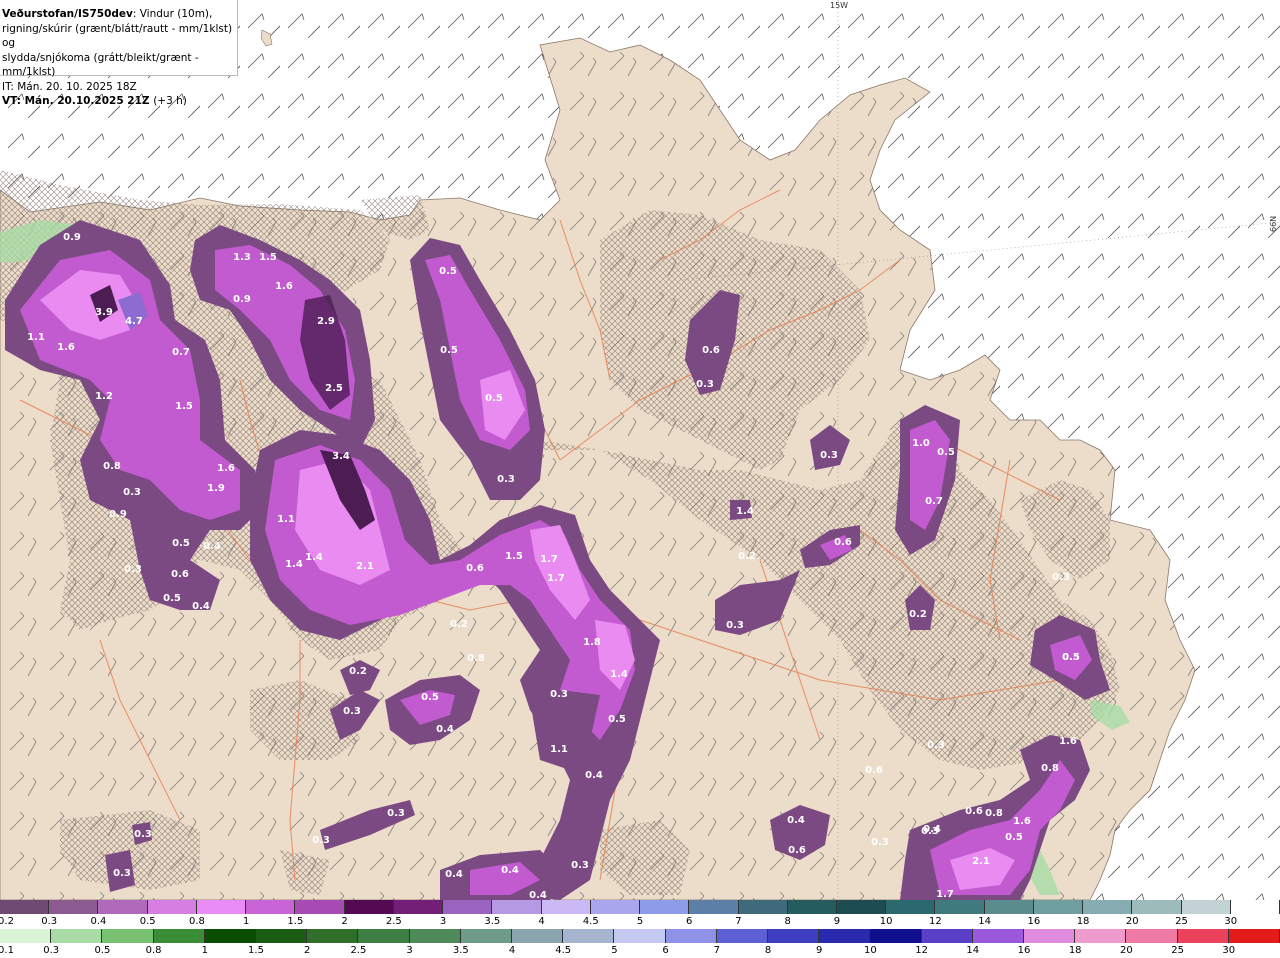  Describe the element at coordinates (1024, 950) in the screenshot. I see `legend-label: 16` at that location.